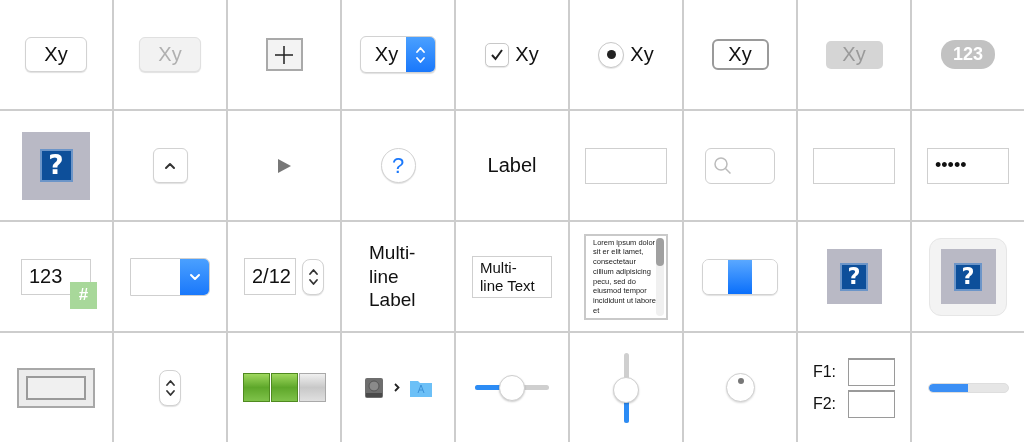 This screenshot has height=442, width=1024. Describe the element at coordinates (512, 165) in the screenshot. I see `label: Label` at that location.